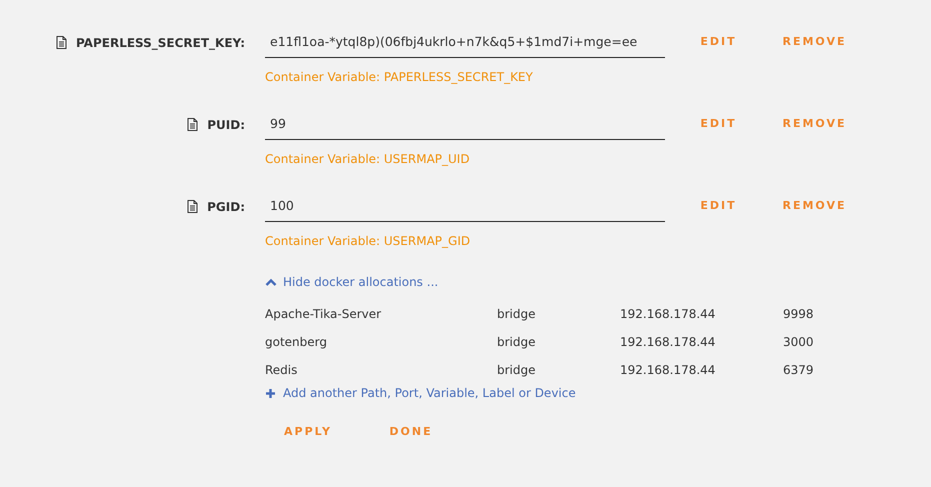 This screenshot has height=487, width=931. Describe the element at coordinates (465, 42) in the screenshot. I see `value-field: e11fl1oa-*ytql8p)(06fbj4ukrlo+n7k&q5+$1md7i+mge=ee` at that location.